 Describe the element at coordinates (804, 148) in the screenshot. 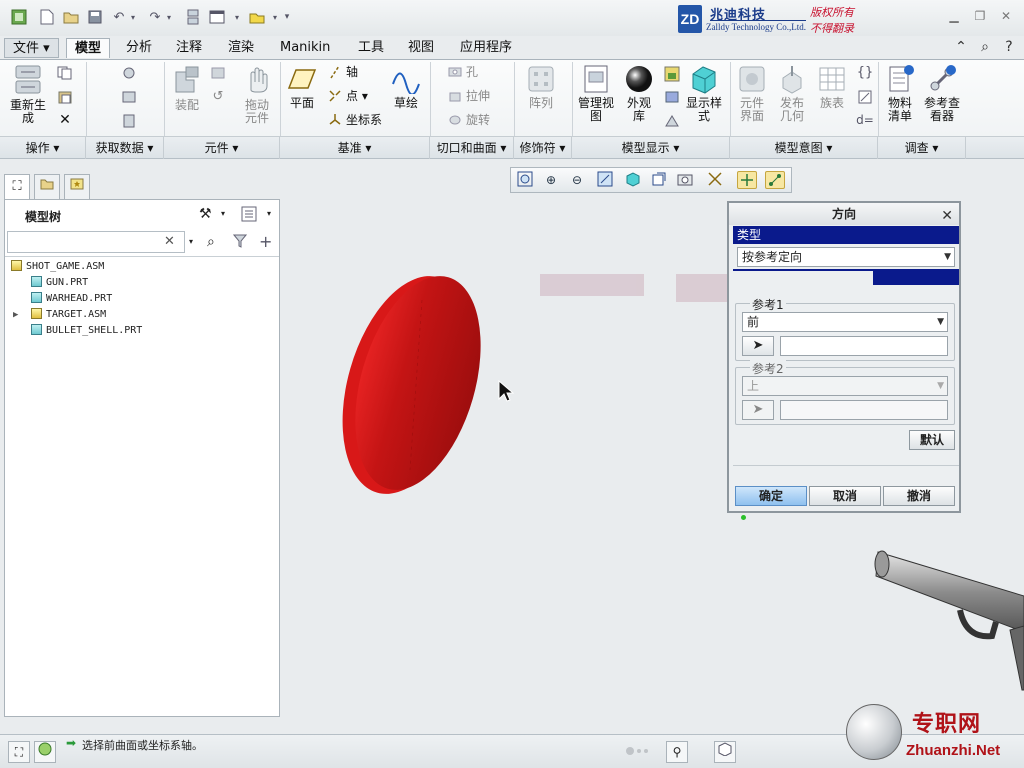

I see `group-model-intent: 模型意图 ▾` at that location.